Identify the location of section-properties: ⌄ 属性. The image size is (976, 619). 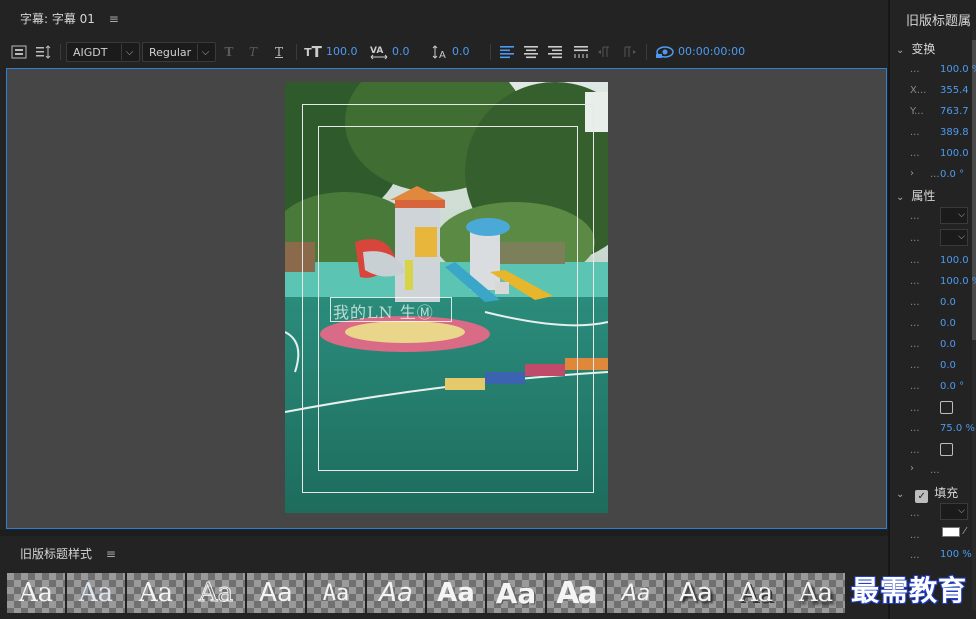
(915, 195).